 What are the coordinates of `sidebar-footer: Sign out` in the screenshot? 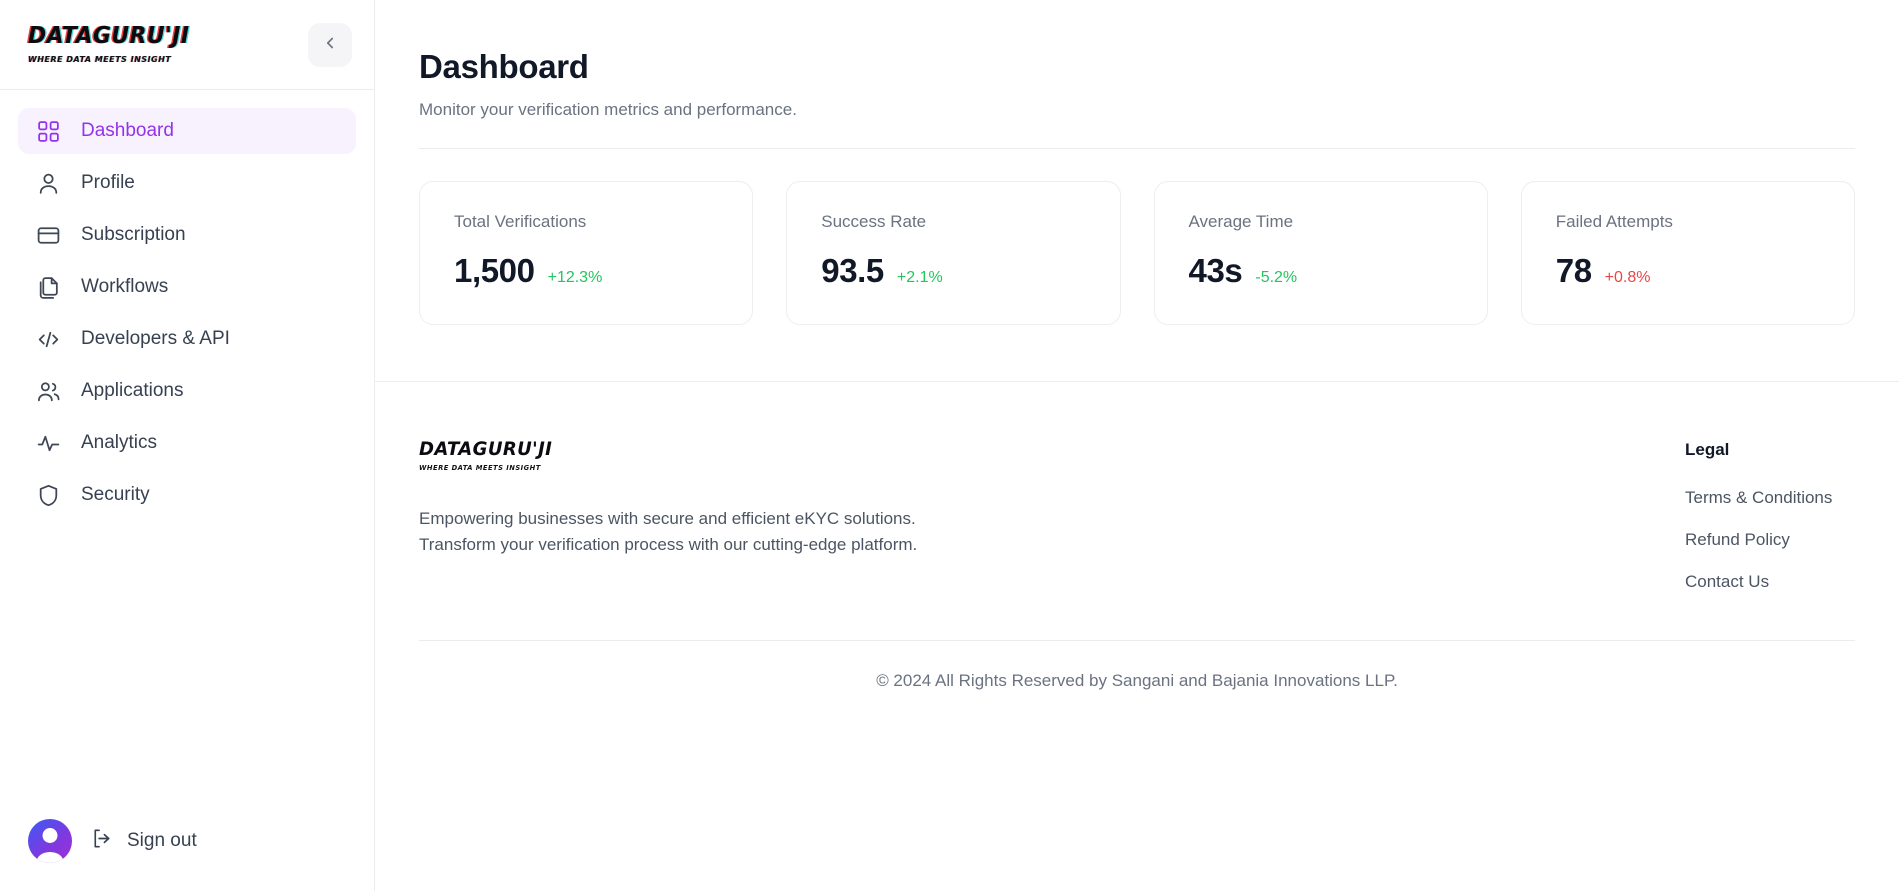 It's located at (187, 855).